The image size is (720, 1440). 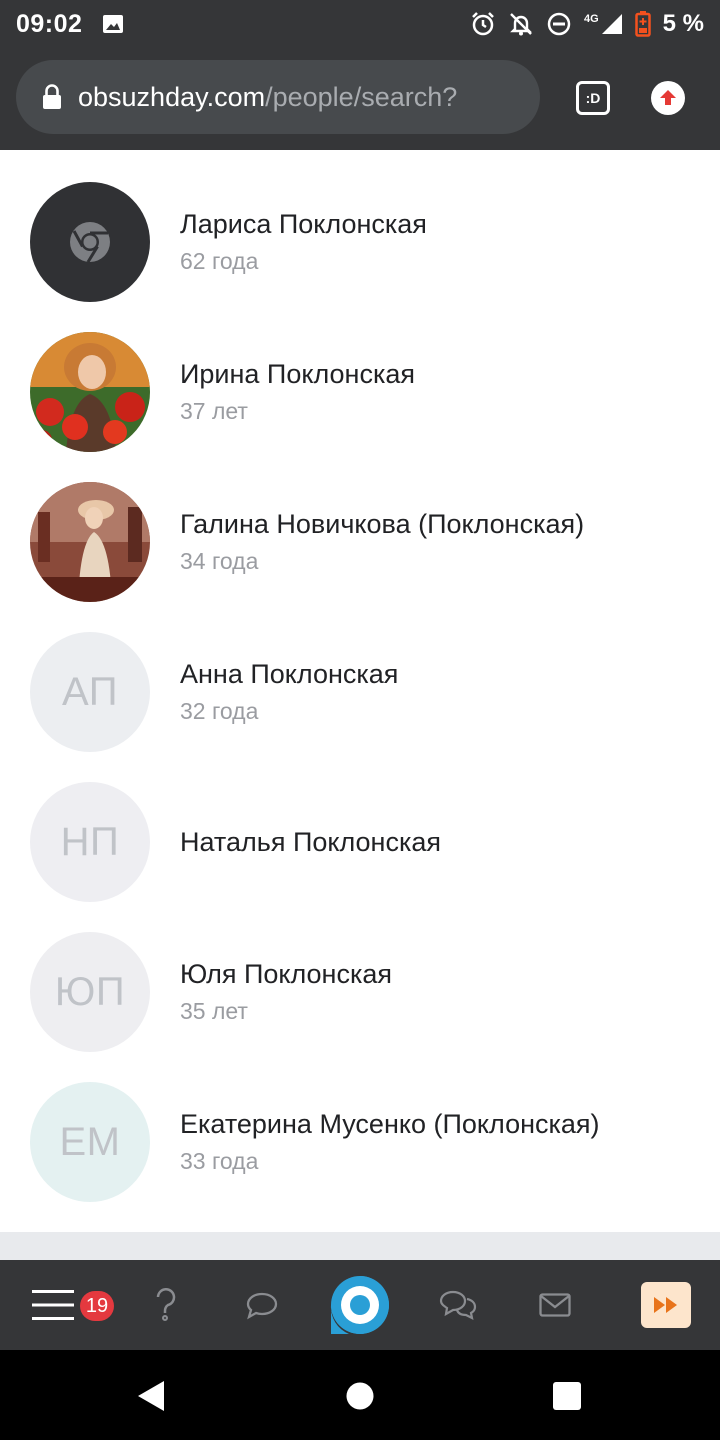 I want to click on system-nav, so click(x=360, y=1395).